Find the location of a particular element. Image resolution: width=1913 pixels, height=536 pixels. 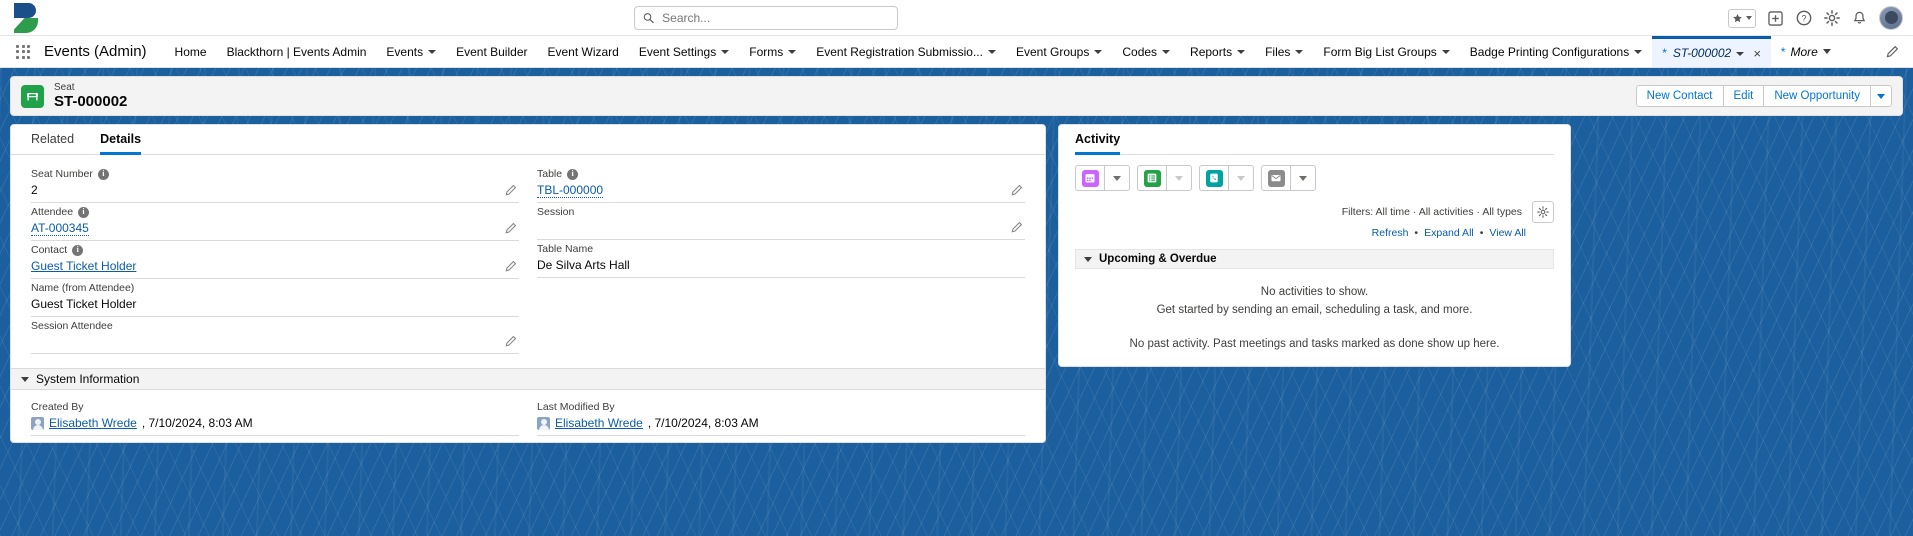

nav-item-badge-printing-configurations: Badge Printing Configurations is located at coordinates (1556, 51).